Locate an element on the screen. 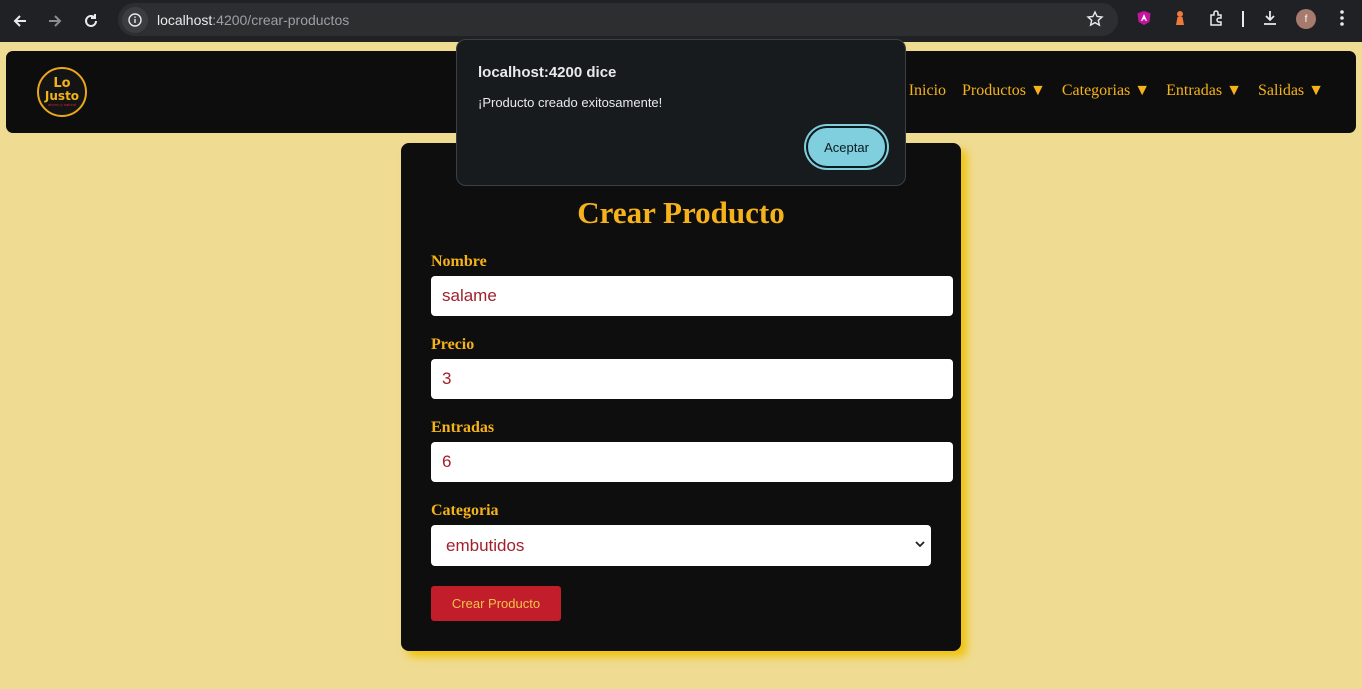 This screenshot has width=1362, height=689. nombre-label: Nombre is located at coordinates (459, 261).